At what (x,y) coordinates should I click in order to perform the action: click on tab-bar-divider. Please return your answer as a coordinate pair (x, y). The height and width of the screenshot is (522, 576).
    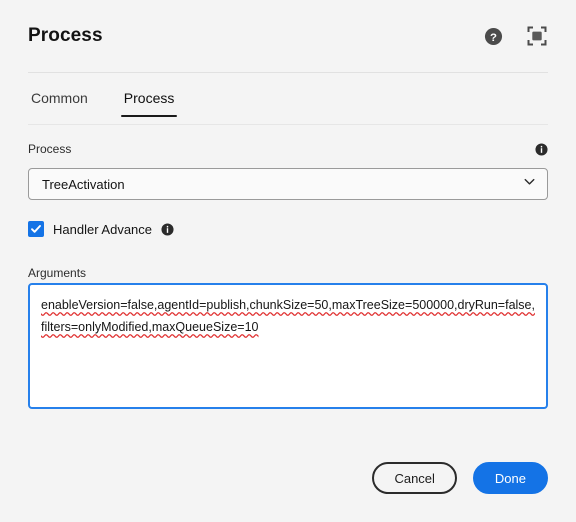
    Looking at the image, I should click on (288, 124).